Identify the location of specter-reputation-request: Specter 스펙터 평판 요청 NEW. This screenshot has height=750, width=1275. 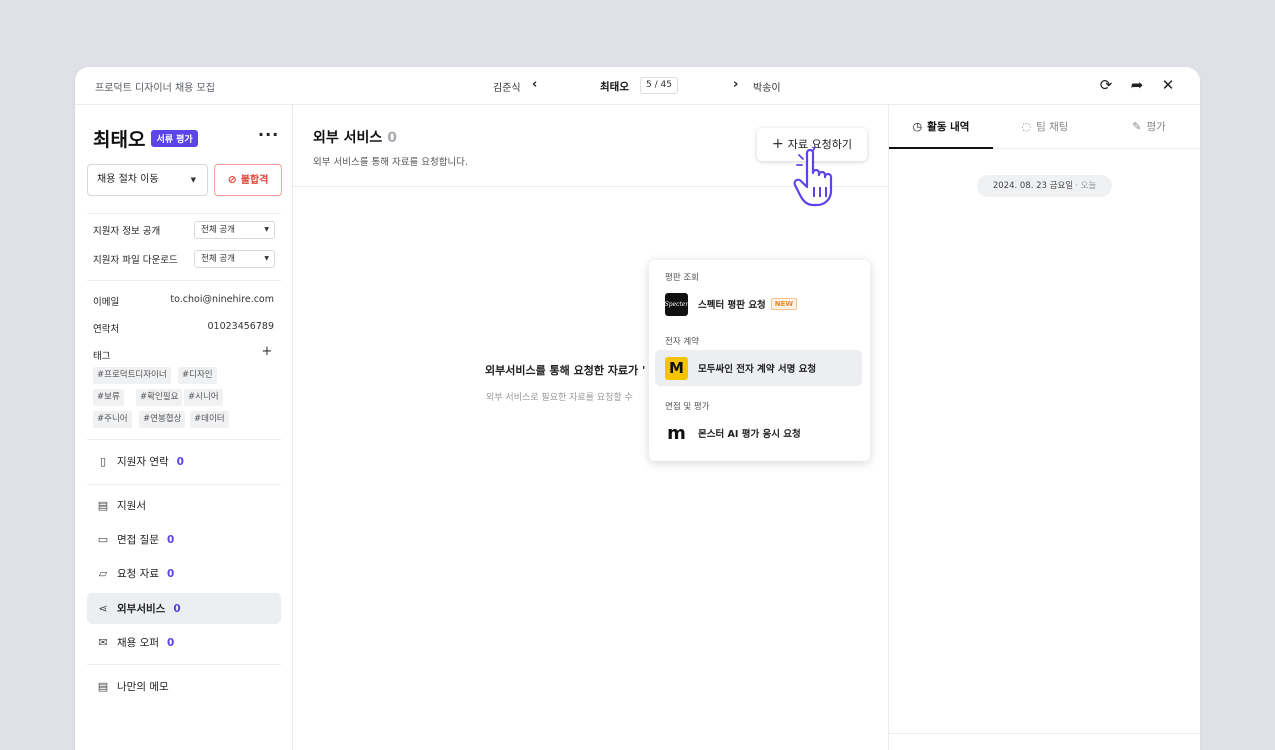
(758, 304).